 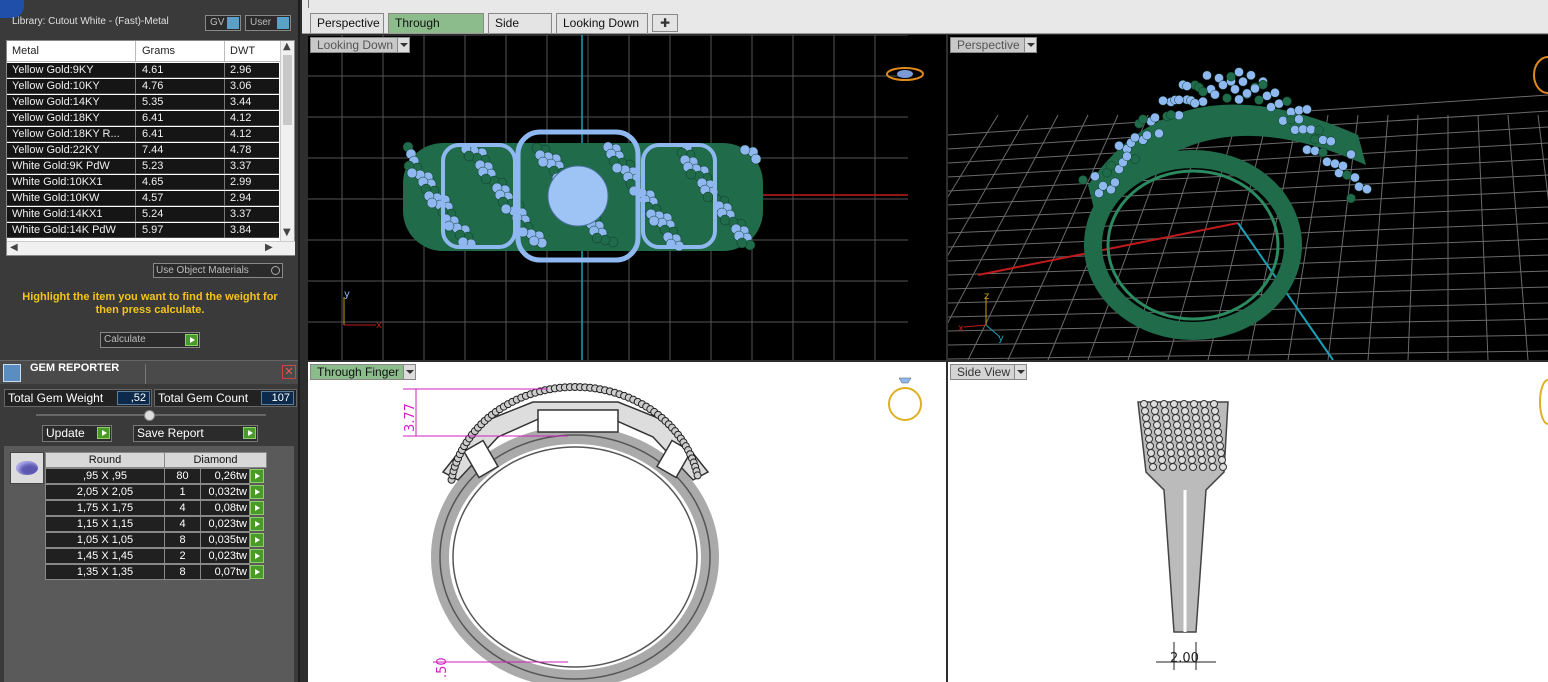 What do you see at coordinates (133, 398) in the screenshot?
I see `total-gem-weight-value: ,52` at bounding box center [133, 398].